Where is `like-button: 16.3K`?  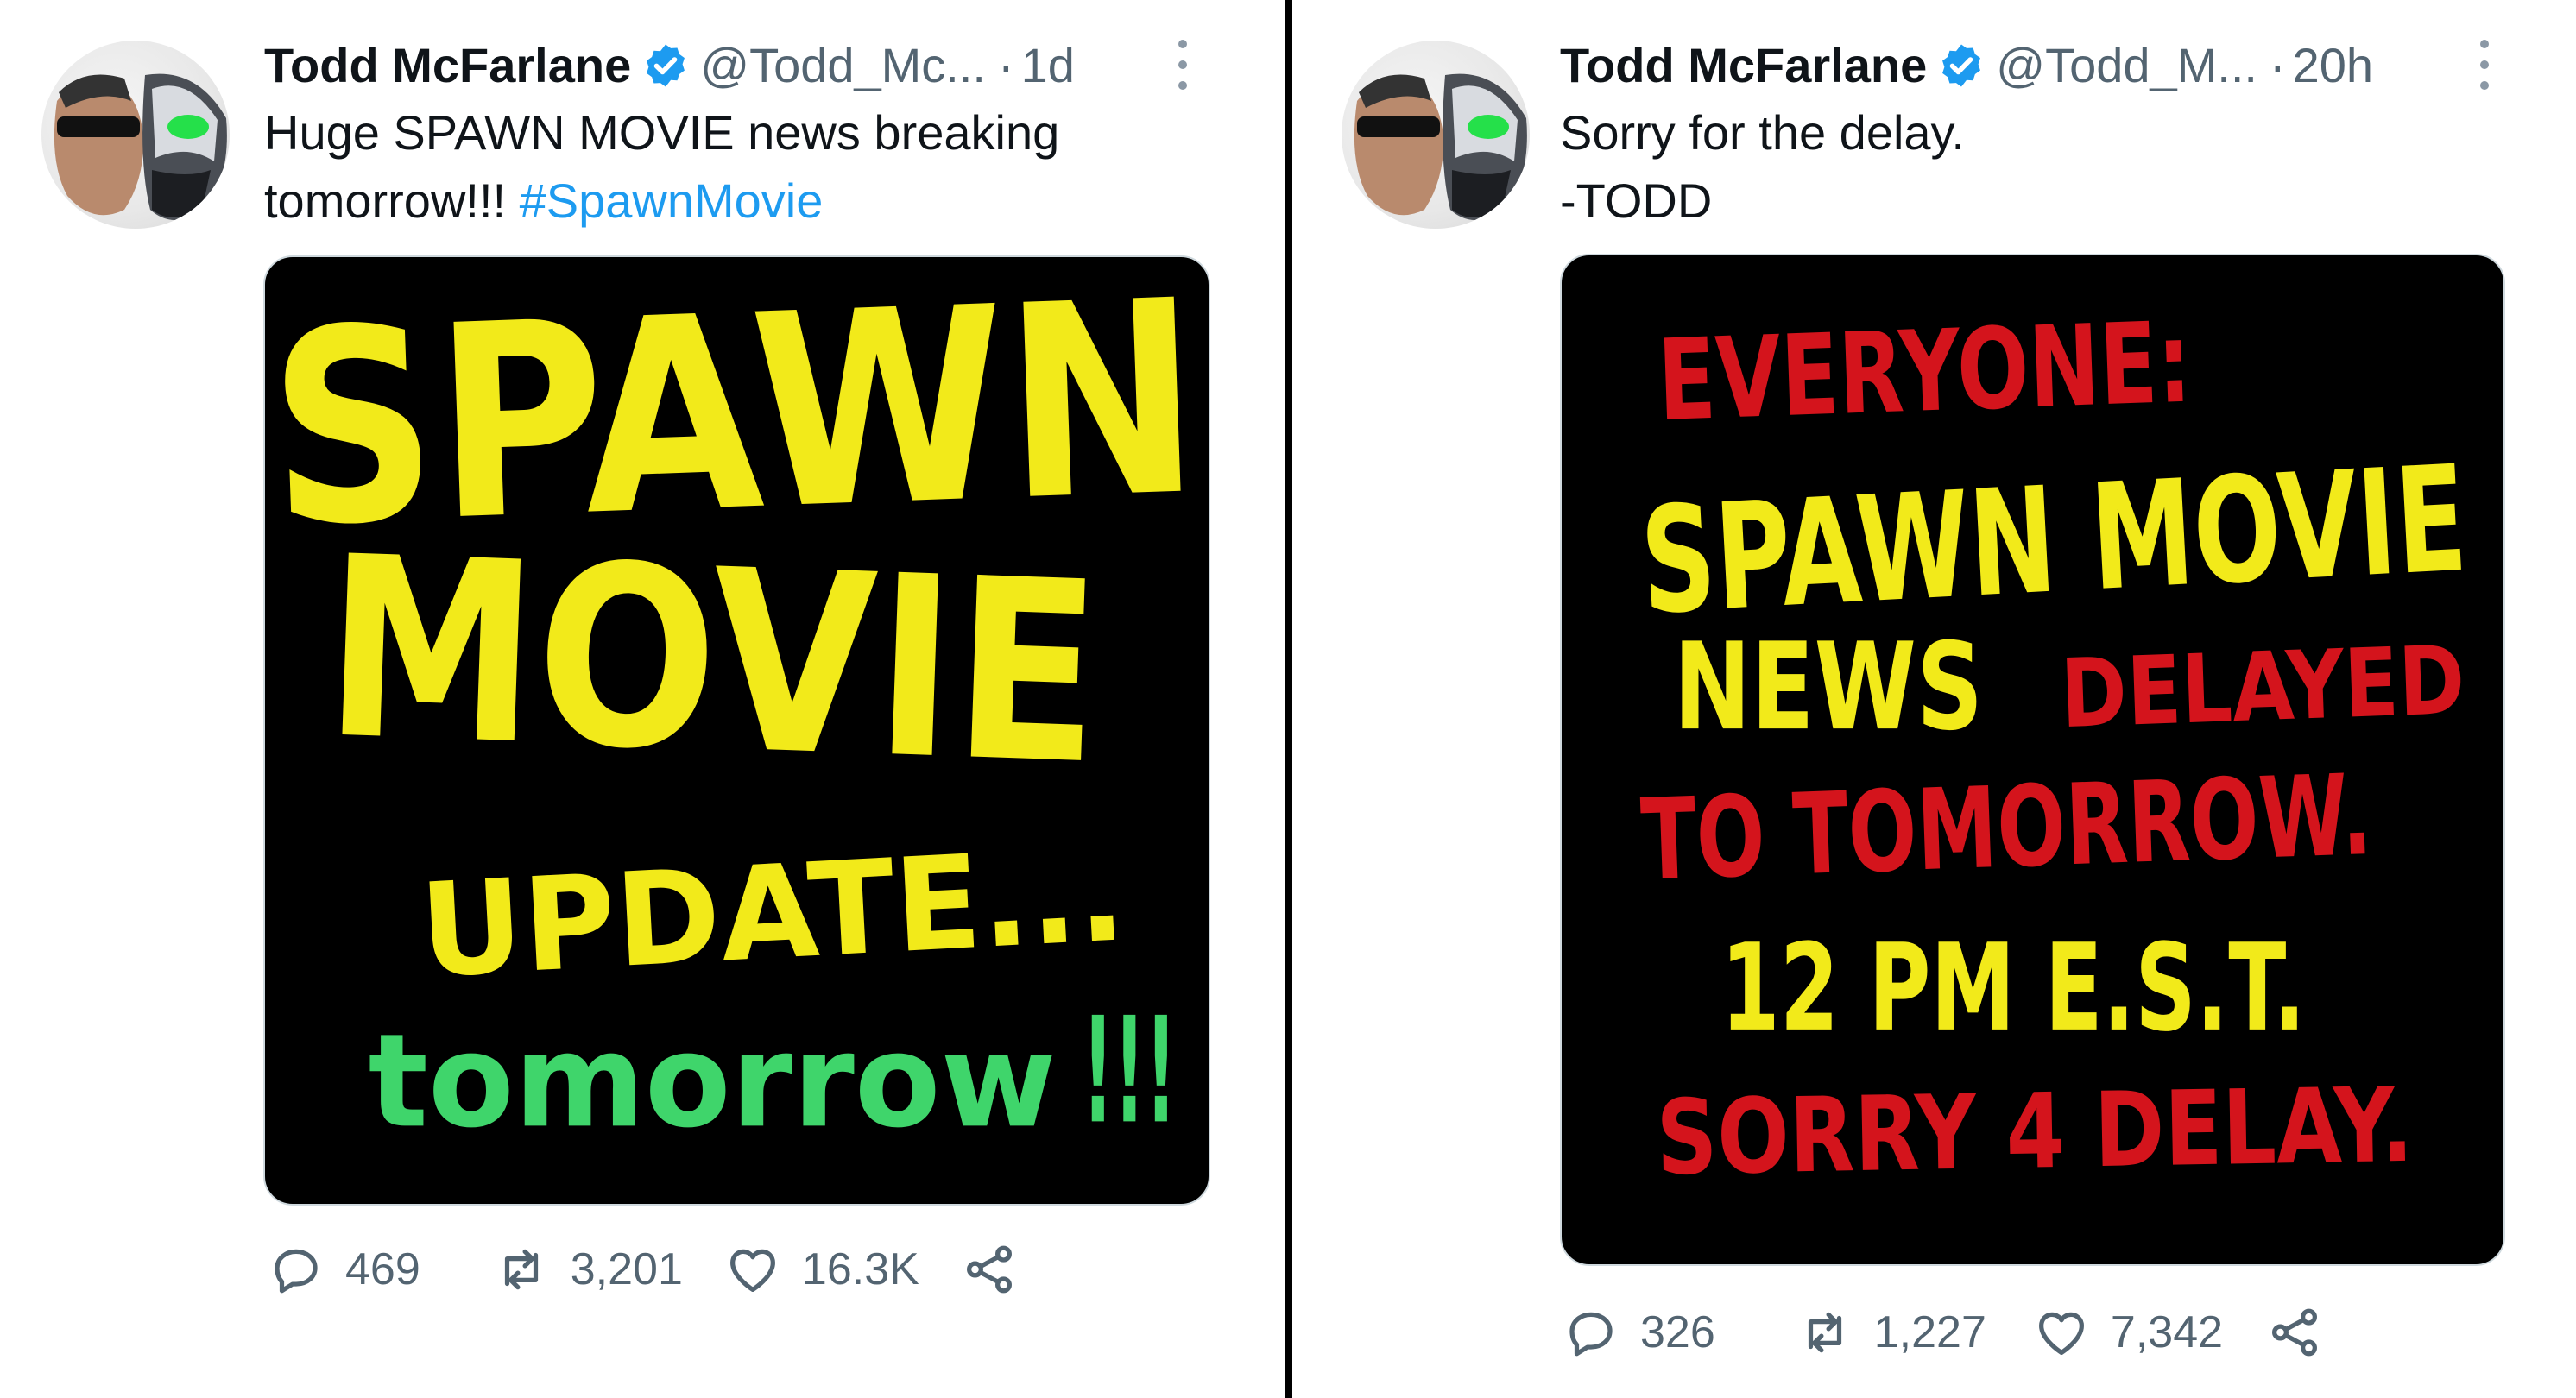
like-button: 16.3K is located at coordinates (821, 1269).